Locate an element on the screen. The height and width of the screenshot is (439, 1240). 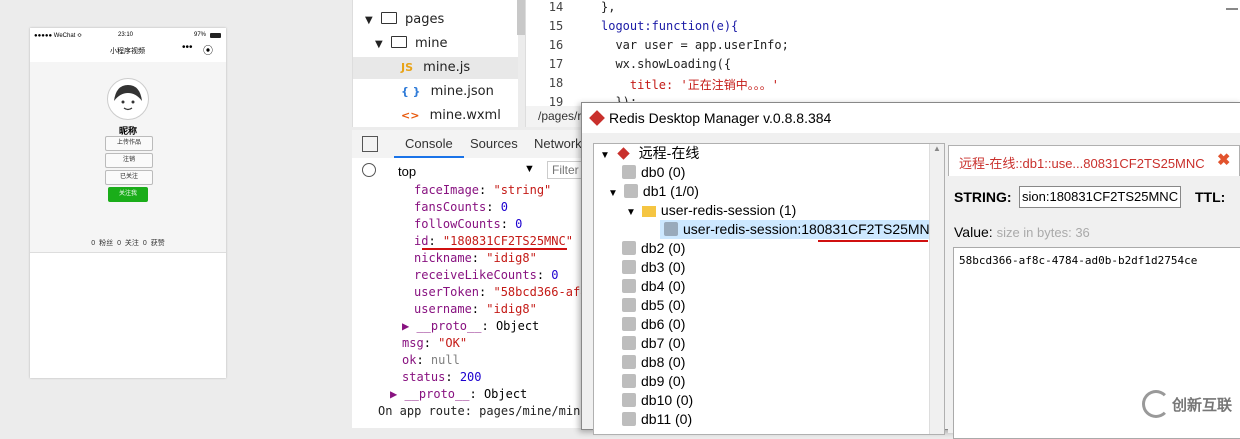
tree-file-mine-json: { } mine.json is located at coordinates (459, 92).